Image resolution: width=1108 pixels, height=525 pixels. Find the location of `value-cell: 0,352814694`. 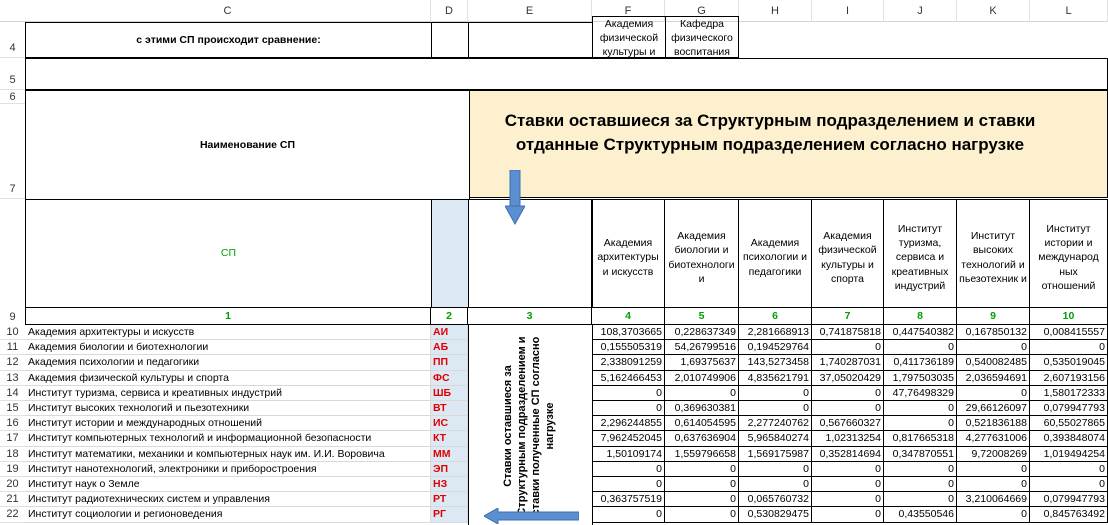

value-cell: 0,352814694 is located at coordinates (848, 454).